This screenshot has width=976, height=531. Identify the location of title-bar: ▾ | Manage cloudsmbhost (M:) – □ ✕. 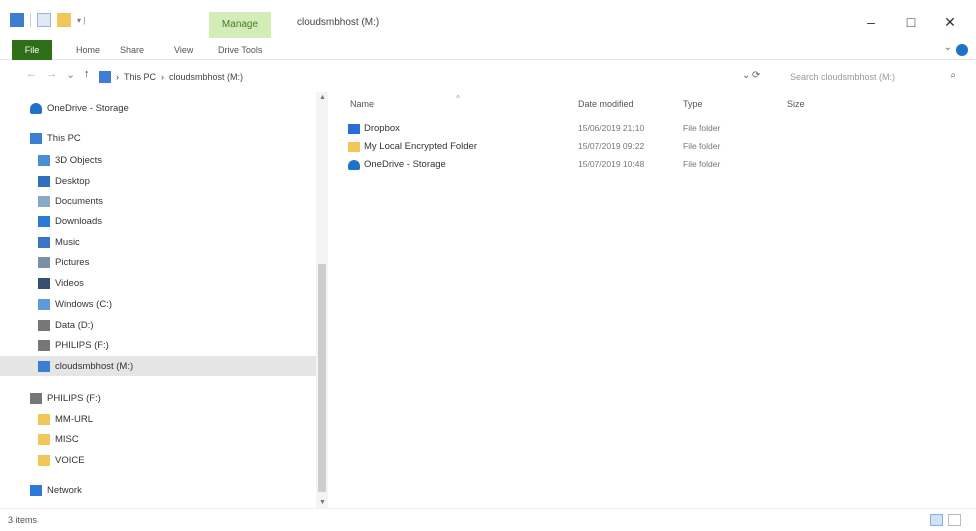
(488, 20).